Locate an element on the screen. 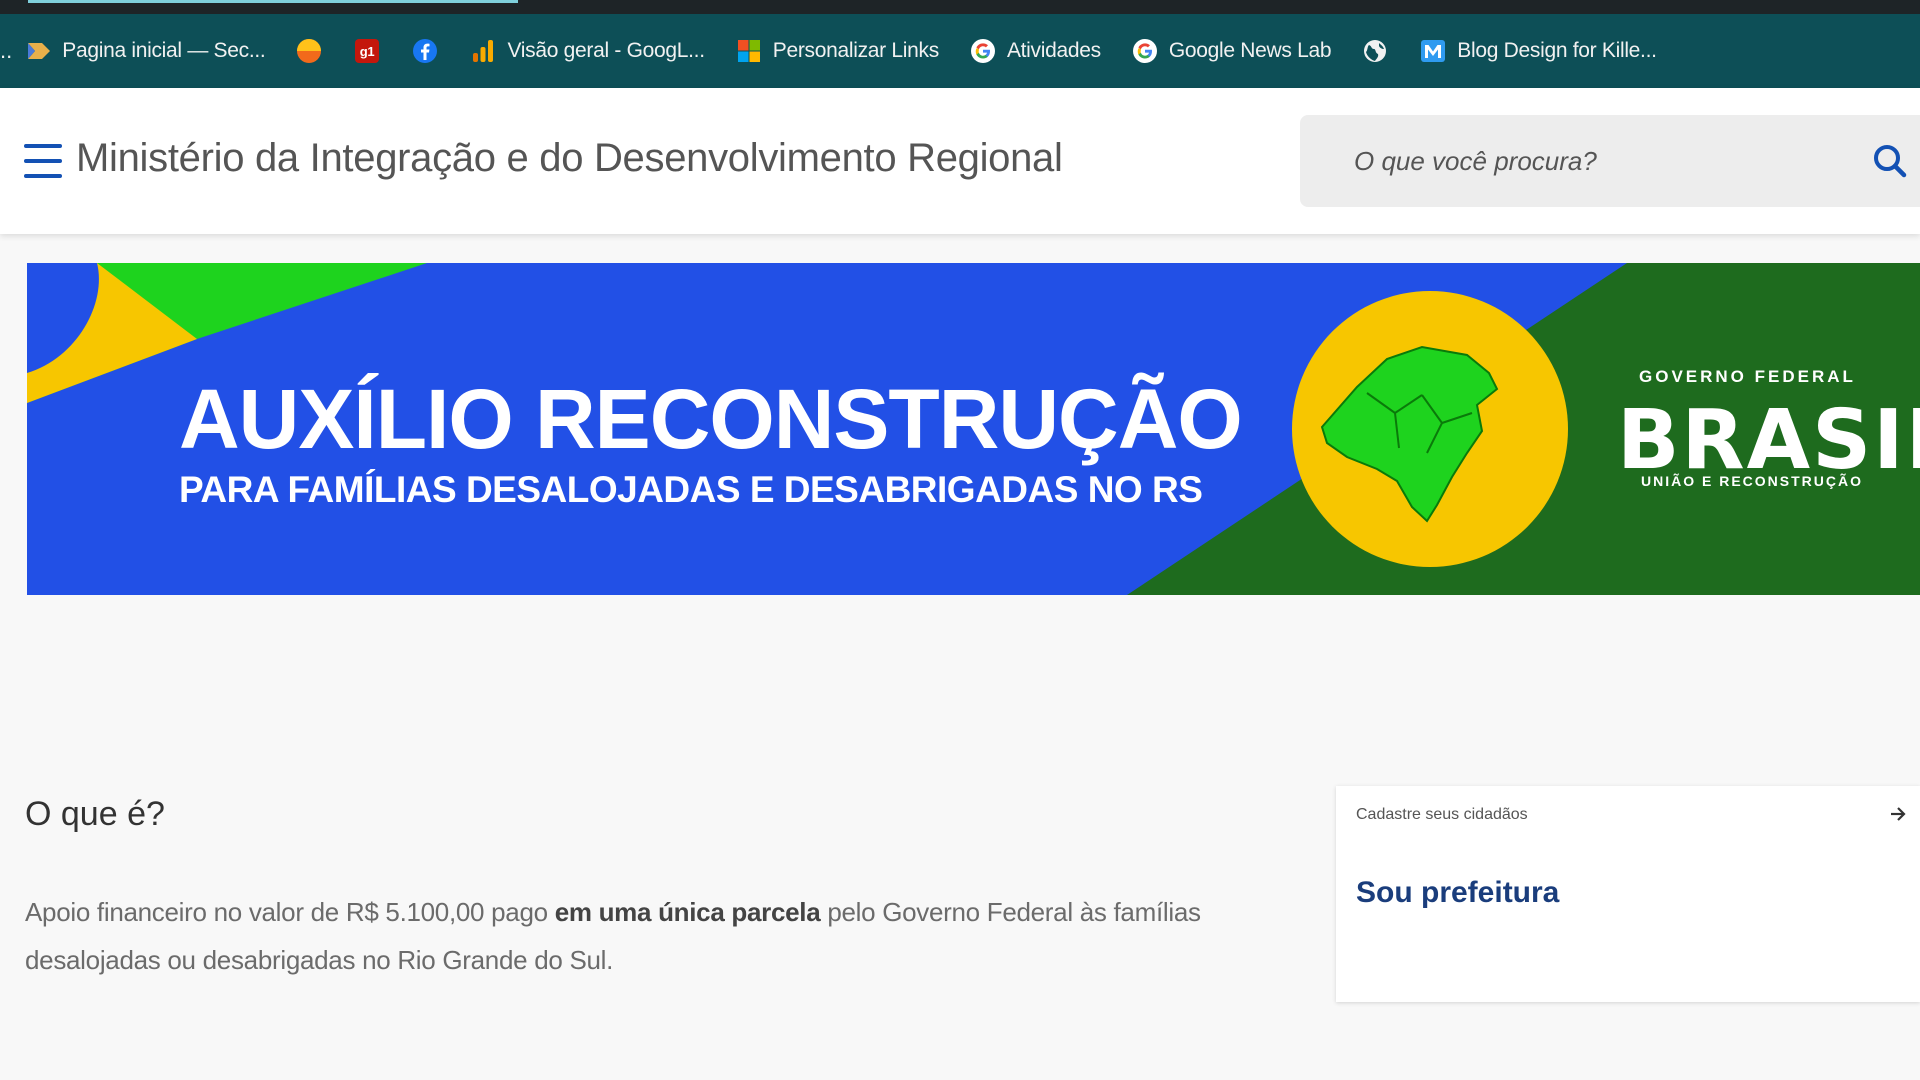 Image resolution: width=1920 pixels, height=1080 pixels. browser-tab-strip is located at coordinates (960, 7).